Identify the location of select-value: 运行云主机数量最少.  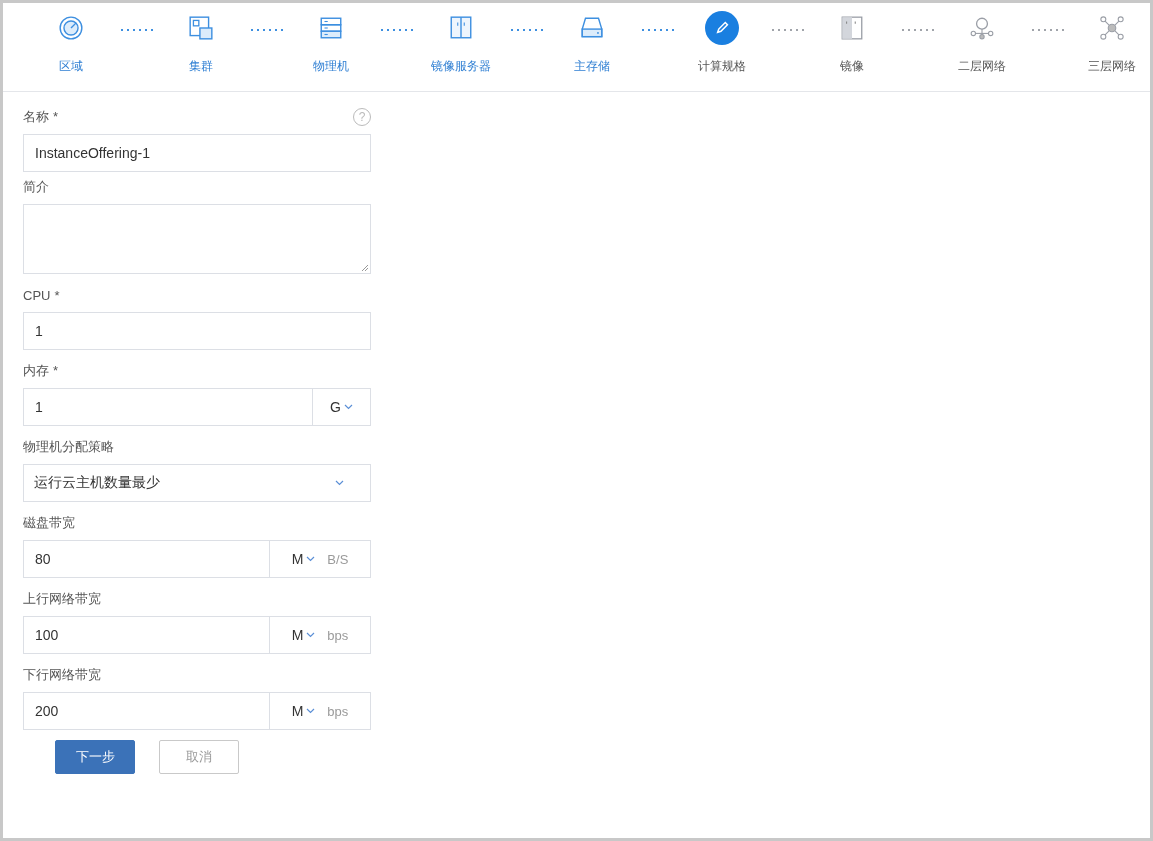
(97, 482).